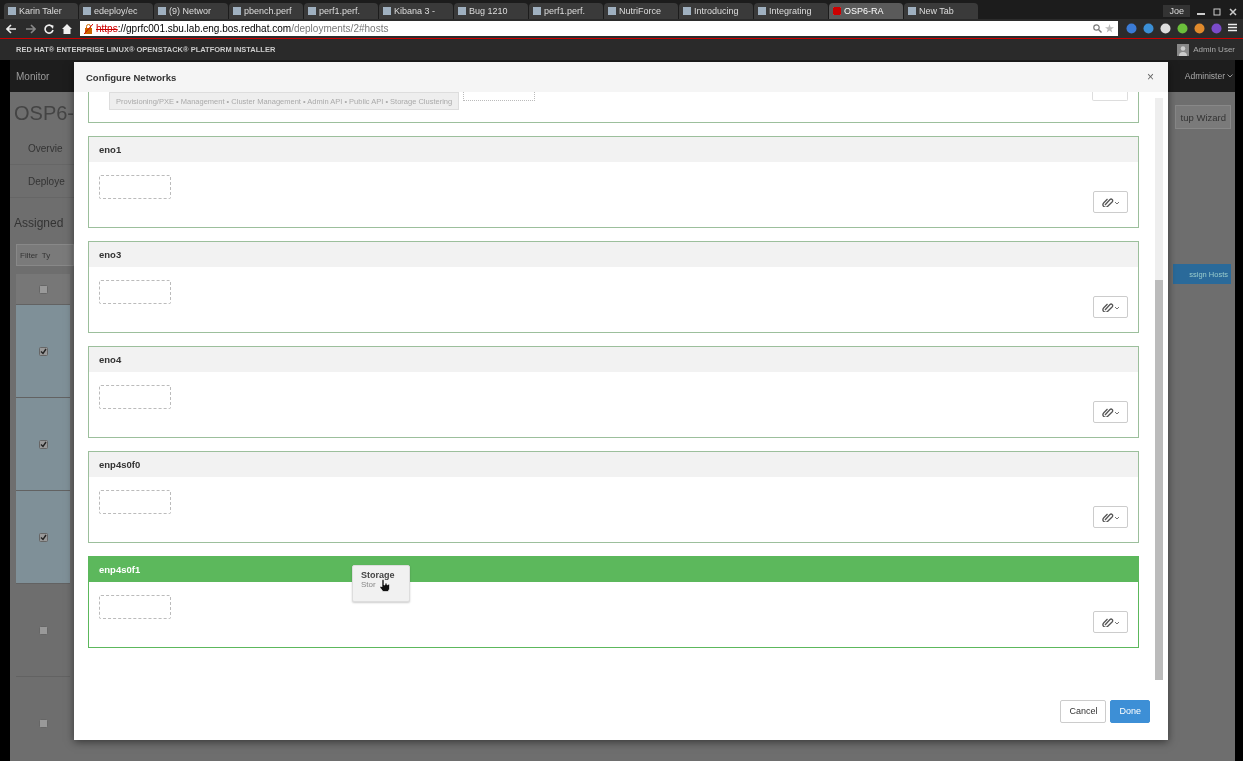  I want to click on caret-icon, so click(1230, 76).